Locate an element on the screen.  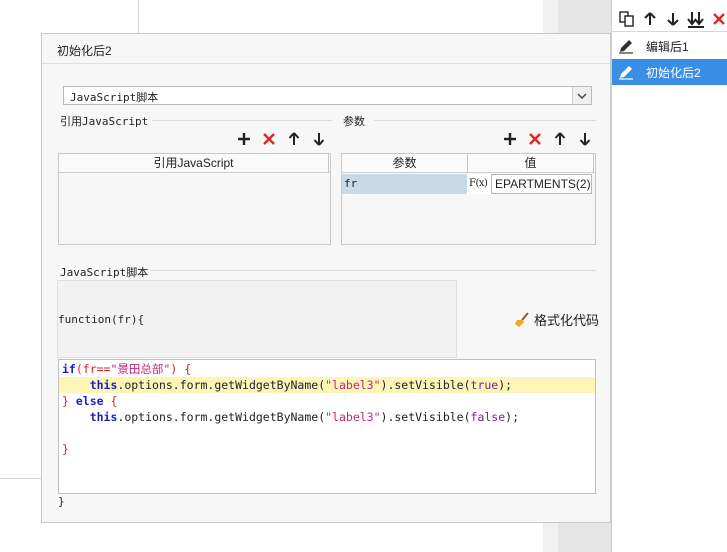
formula-icon: F(x) is located at coordinates (478, 183).